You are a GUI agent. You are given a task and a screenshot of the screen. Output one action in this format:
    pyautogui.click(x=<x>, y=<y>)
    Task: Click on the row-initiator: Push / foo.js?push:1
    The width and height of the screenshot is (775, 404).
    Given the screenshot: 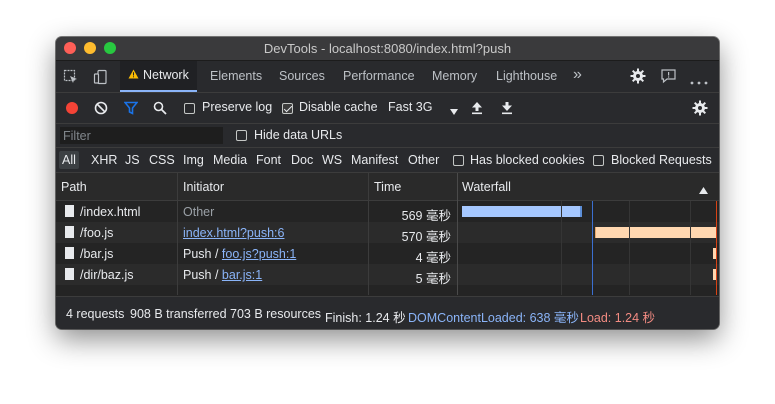 What is the action you would take?
    pyautogui.click(x=239, y=254)
    